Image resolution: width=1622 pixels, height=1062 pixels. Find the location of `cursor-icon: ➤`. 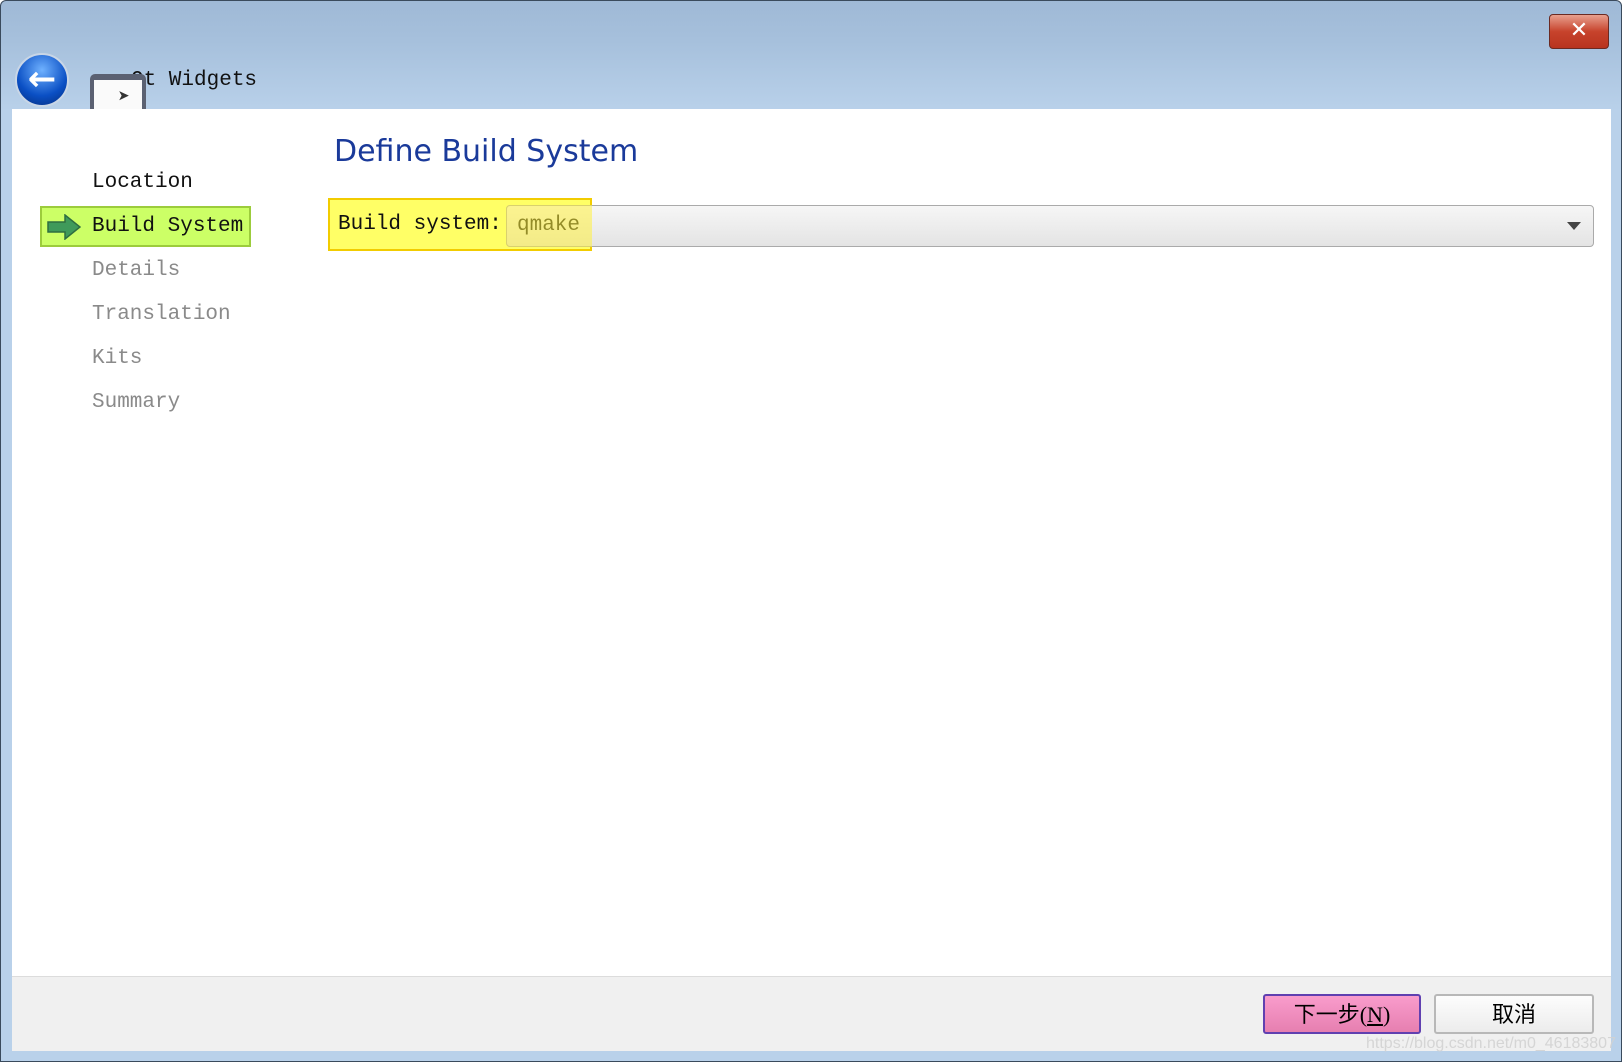

cursor-icon: ➤ is located at coordinates (124, 98).